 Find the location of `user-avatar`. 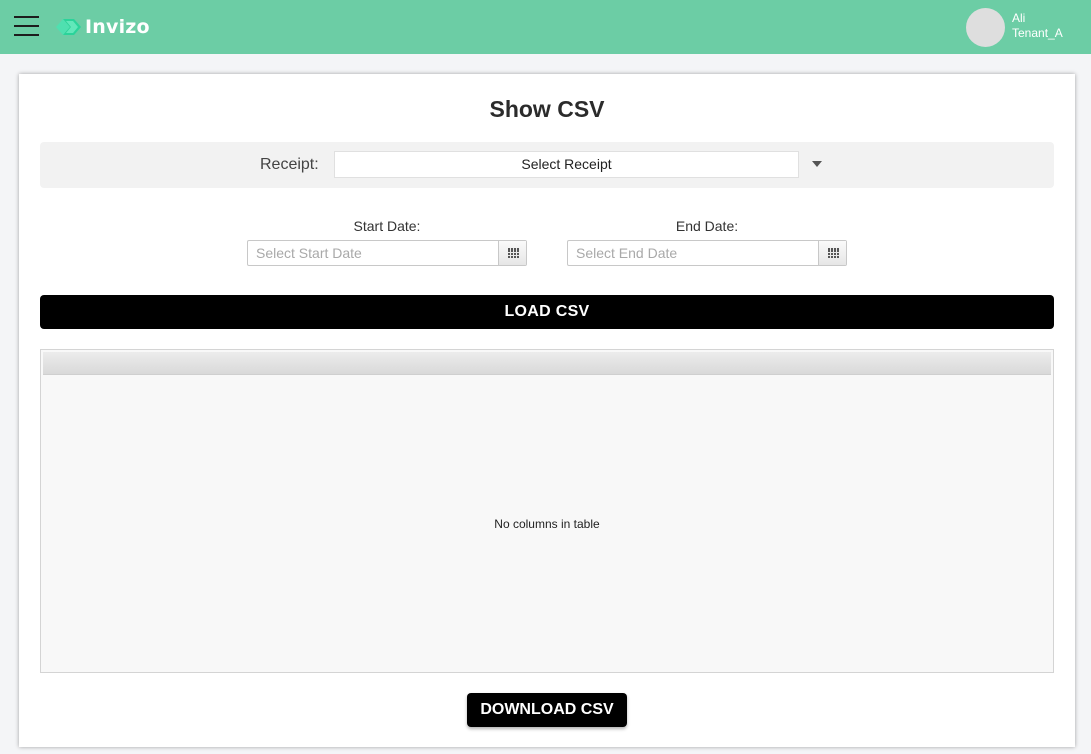

user-avatar is located at coordinates (985, 27).